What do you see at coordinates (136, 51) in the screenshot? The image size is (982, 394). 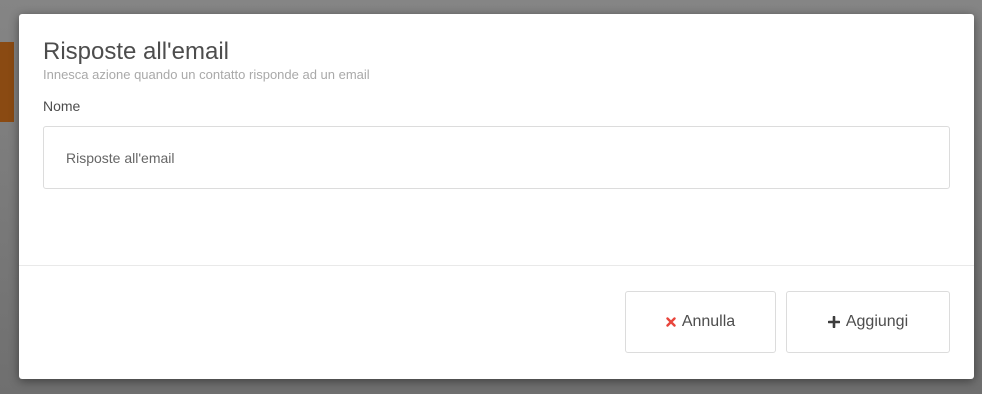 I see `dialog-title: Risposte all'email` at bounding box center [136, 51].